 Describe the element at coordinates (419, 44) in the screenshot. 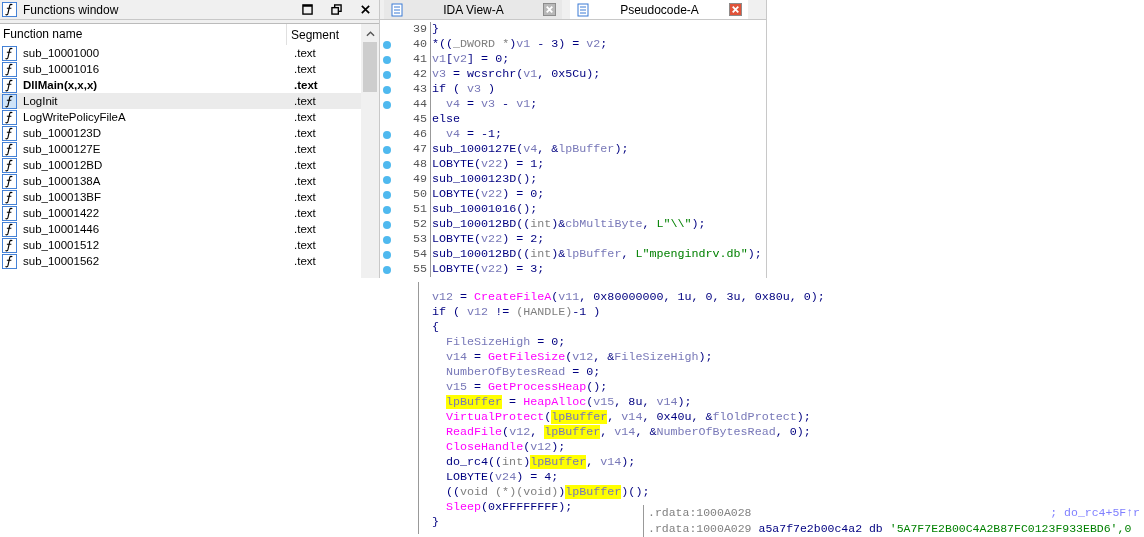

I see `line-number: 40` at that location.